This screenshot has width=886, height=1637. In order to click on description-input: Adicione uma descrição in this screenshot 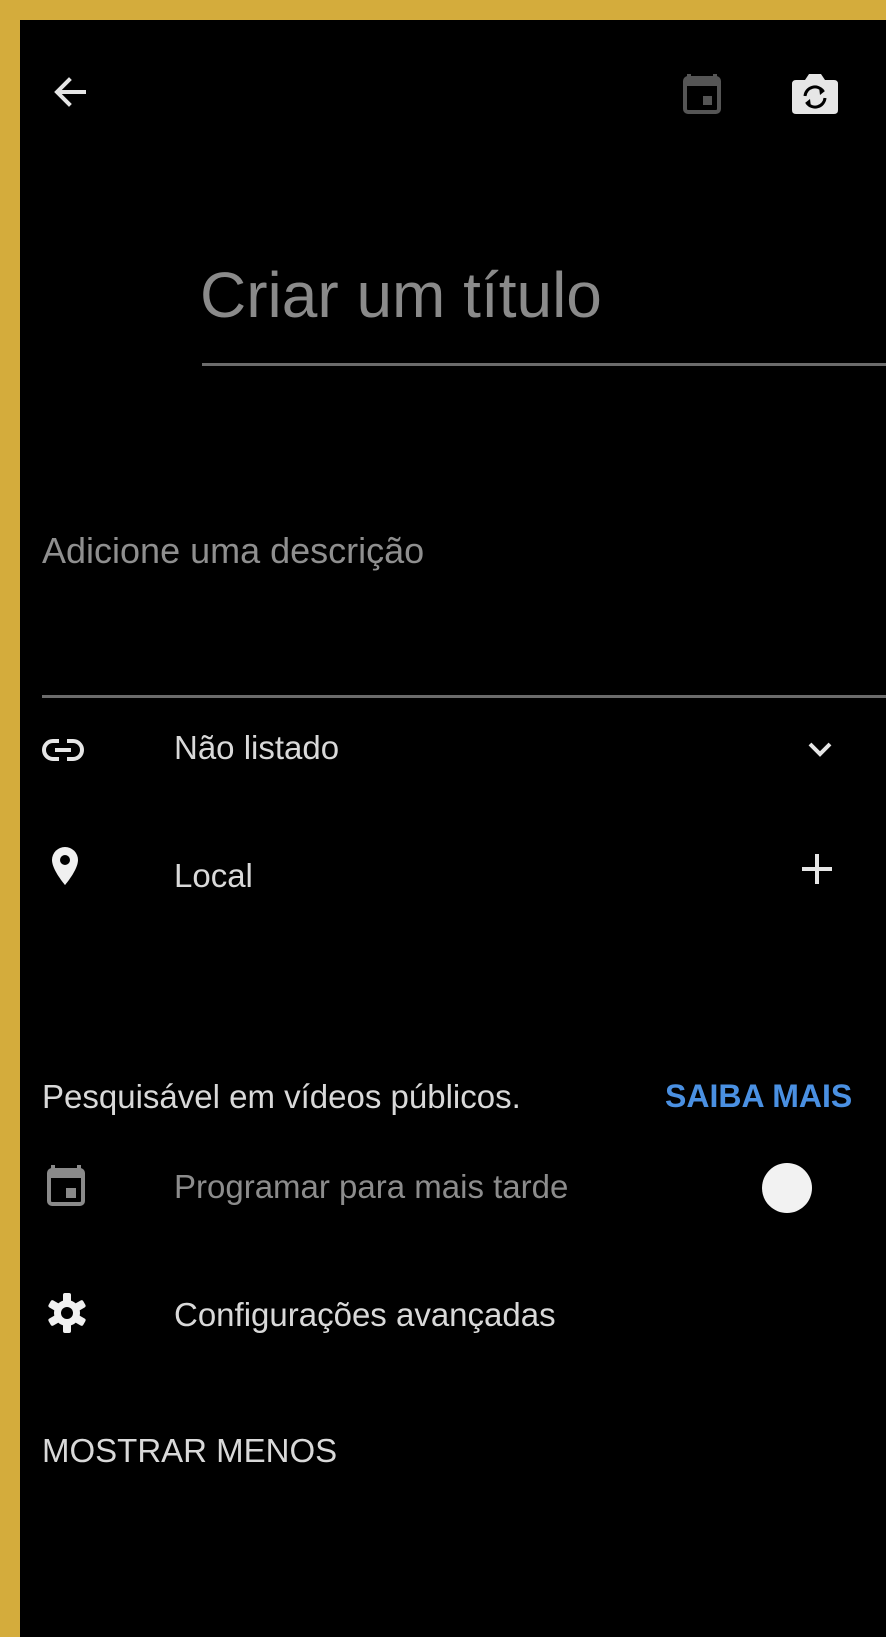, I will do `click(233, 551)`.